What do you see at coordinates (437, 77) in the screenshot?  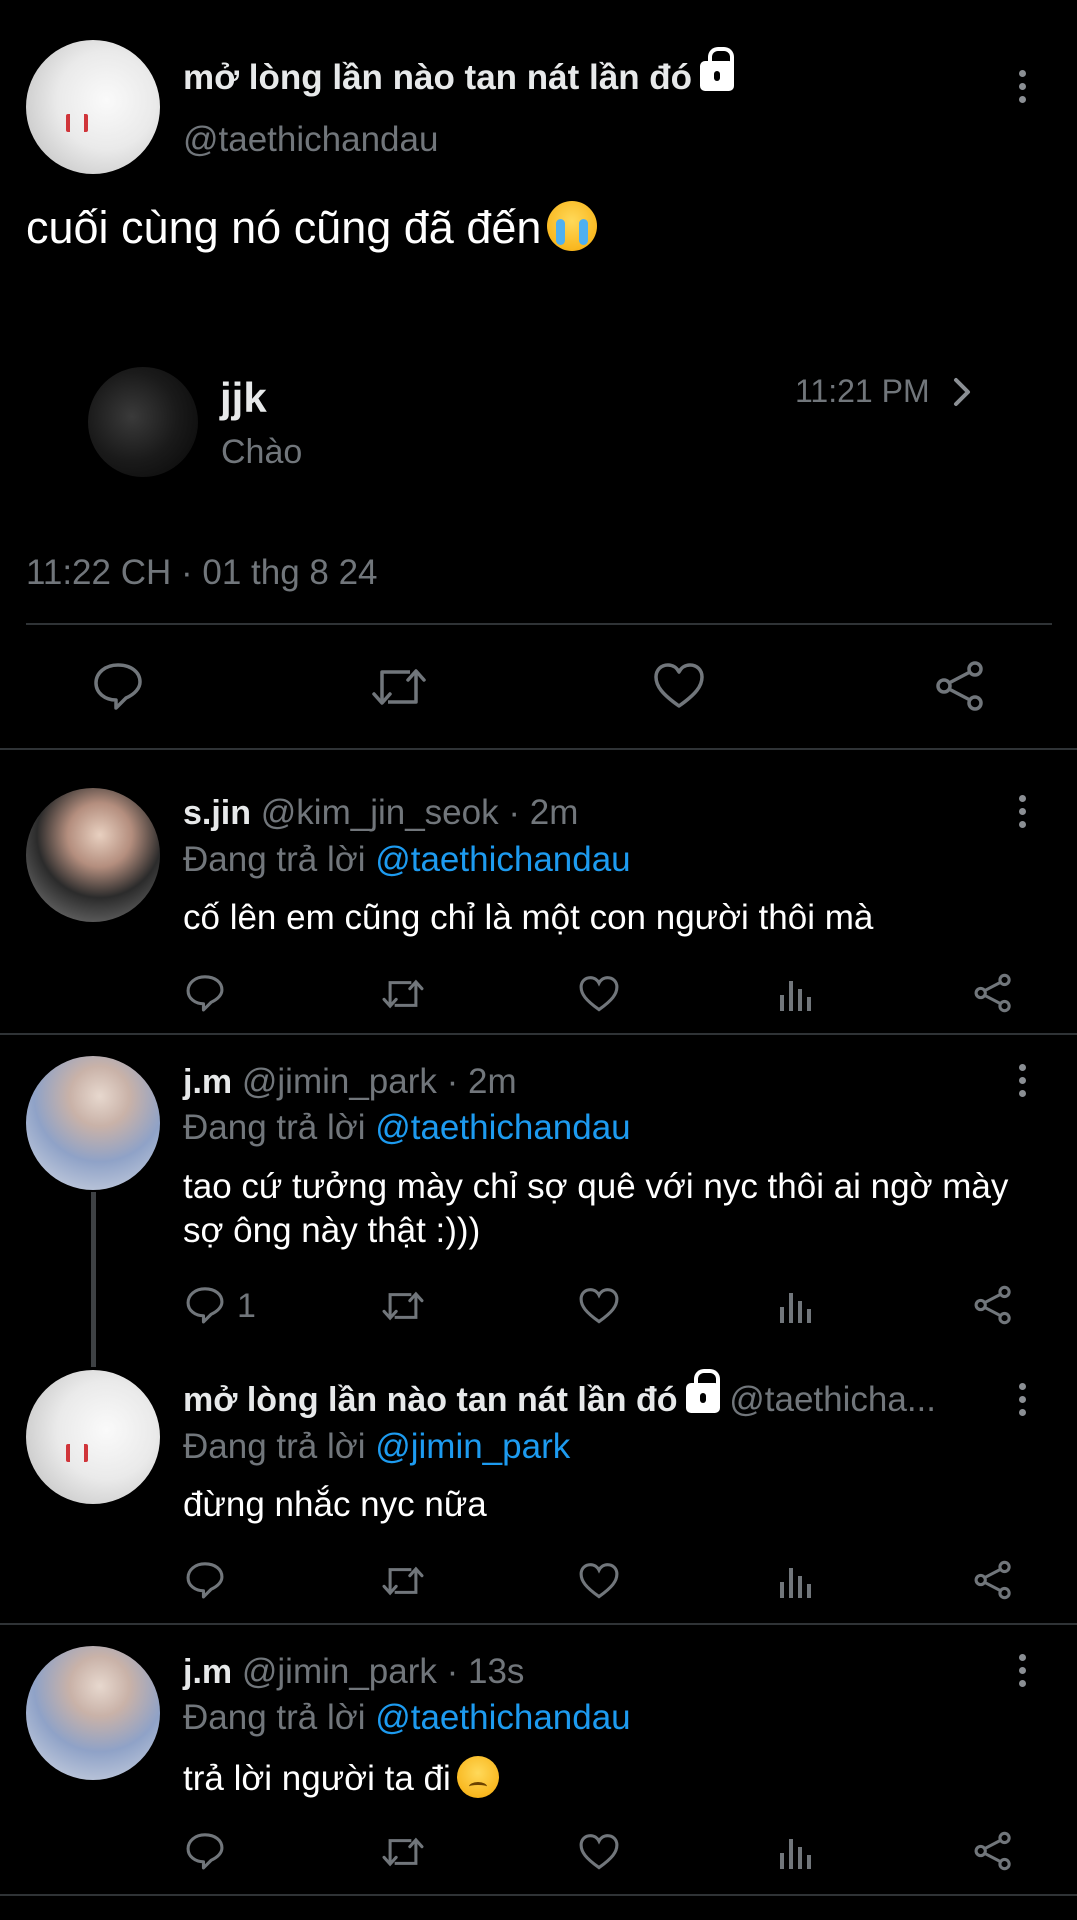 I see `author-display-name: mở lòng lần nào tan nát lần đó` at bounding box center [437, 77].